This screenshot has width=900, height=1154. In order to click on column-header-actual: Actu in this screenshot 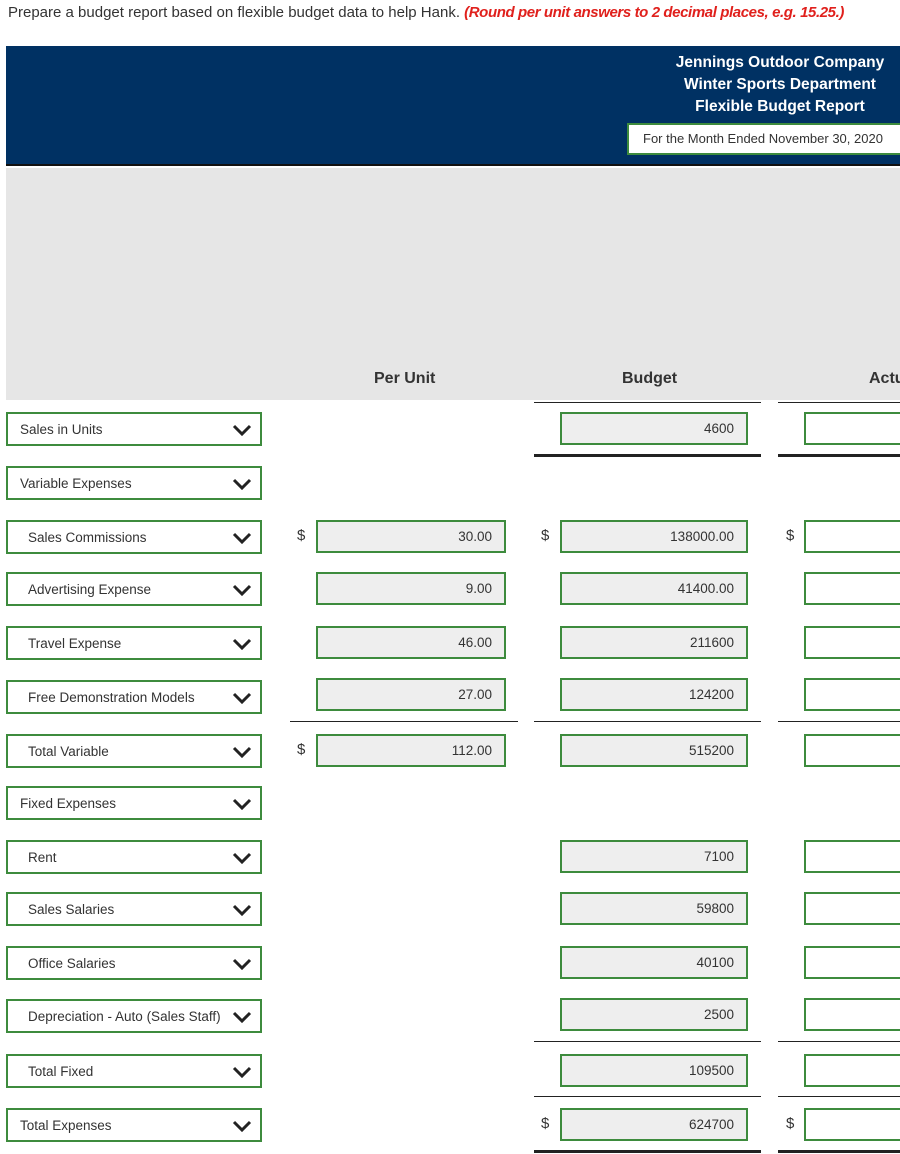, I will do `click(884, 378)`.